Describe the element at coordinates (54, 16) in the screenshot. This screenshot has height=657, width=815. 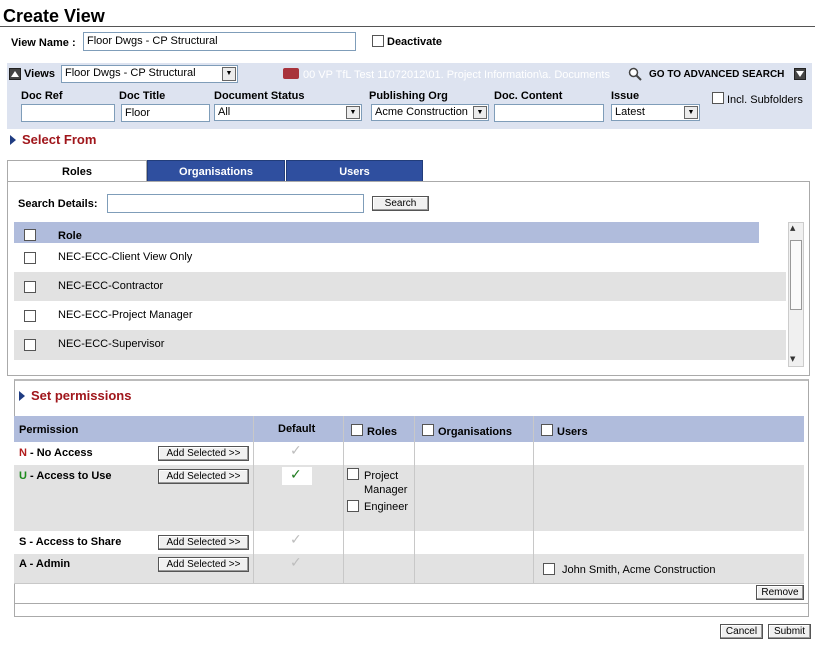
I see `page-title: Create View` at that location.